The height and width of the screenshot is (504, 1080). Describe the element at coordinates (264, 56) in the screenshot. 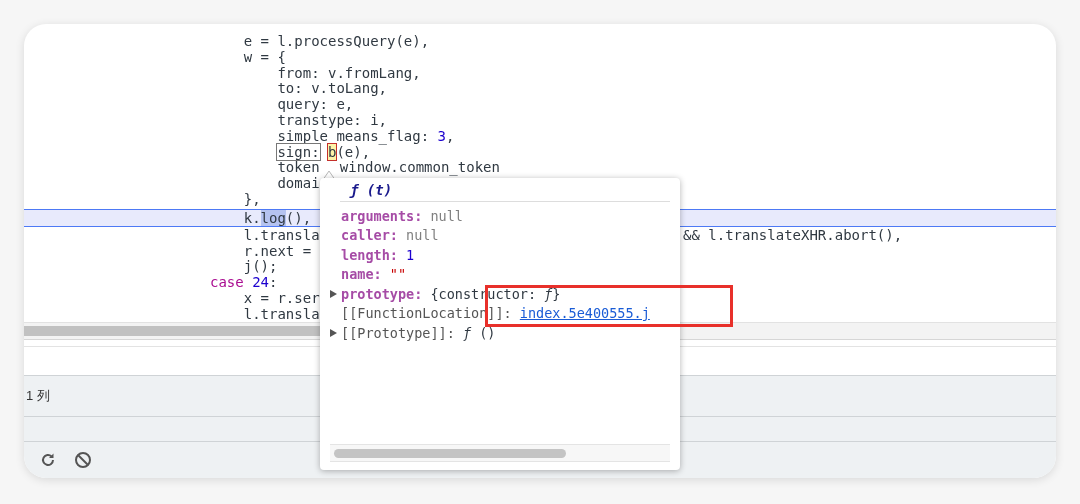

I see `code-line: w = {` at that location.